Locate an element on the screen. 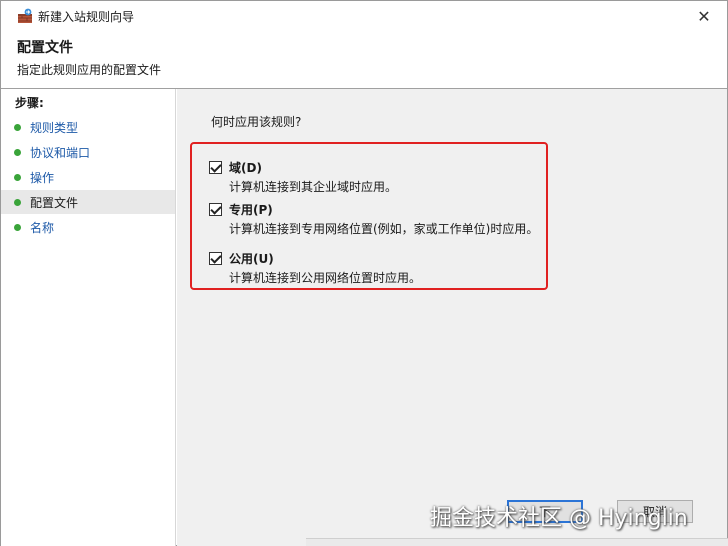 This screenshot has width=728, height=546. option-description: 计算机连接到专用网络位置(例如，家或工作单位)时应用。 is located at coordinates (384, 229).